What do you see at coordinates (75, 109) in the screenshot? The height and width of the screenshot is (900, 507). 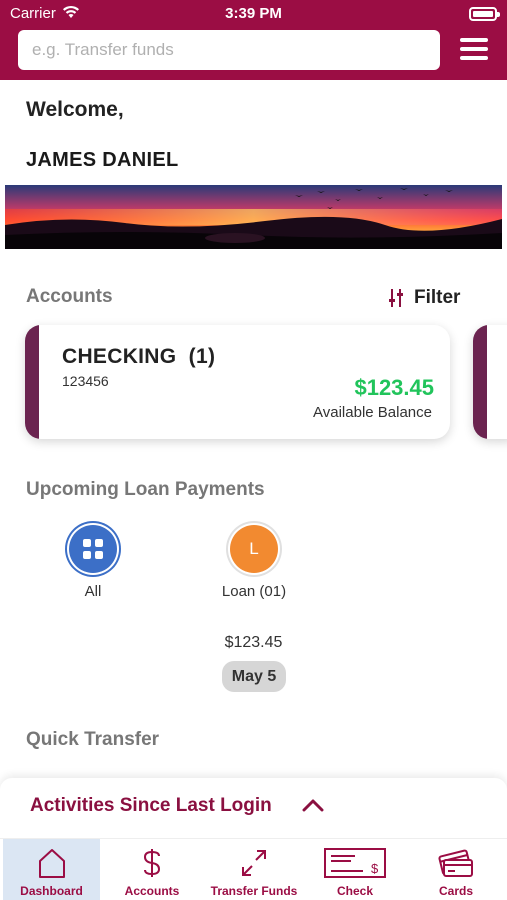 I see `welcome-greeting: Welcome,` at bounding box center [75, 109].